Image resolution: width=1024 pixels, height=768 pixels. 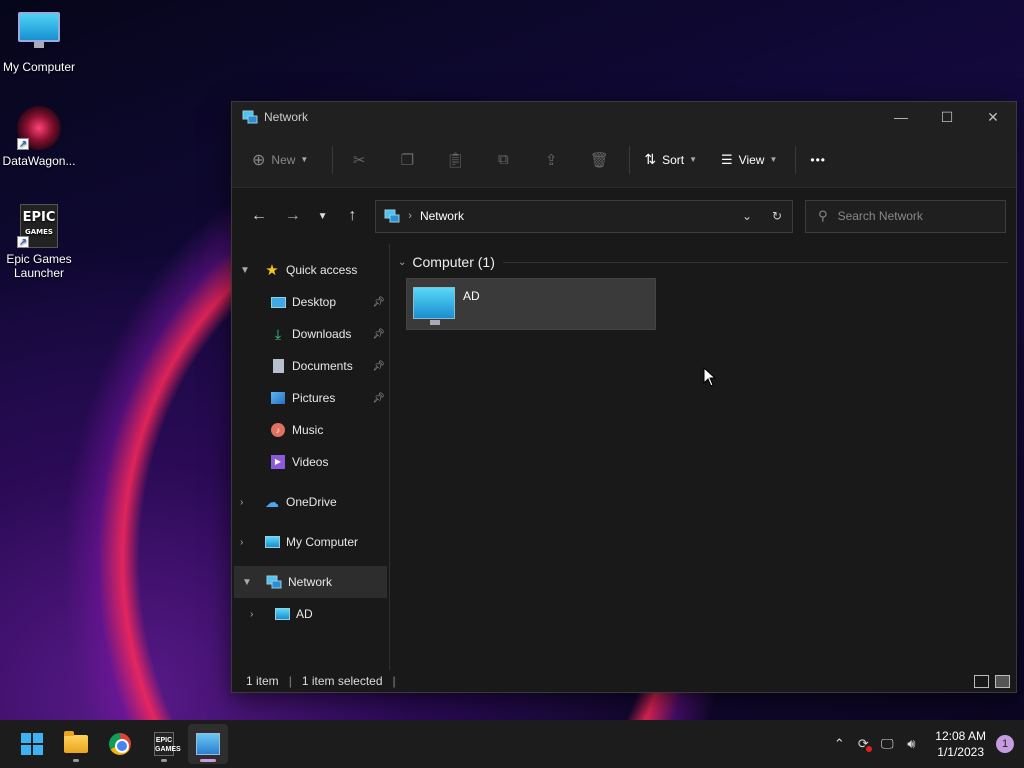 I want to click on taskbar: EPIC GAMES ⌃ ⟳ 🖵︎ 🔊︎ 12:08 AM 1/1/2023 1, so click(x=512, y=744).